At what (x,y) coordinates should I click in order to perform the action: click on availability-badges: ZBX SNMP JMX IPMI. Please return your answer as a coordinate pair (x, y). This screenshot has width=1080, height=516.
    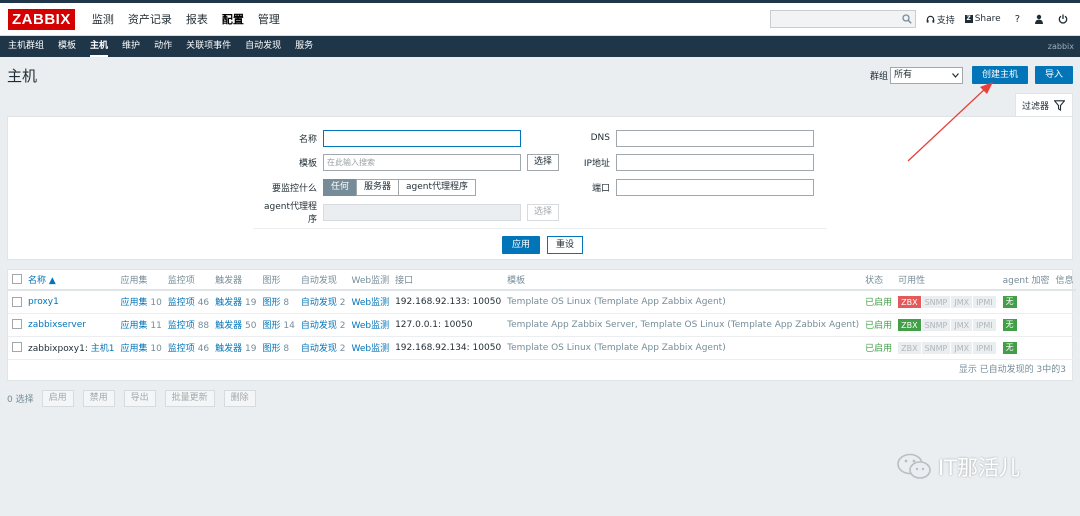
    Looking at the image, I should click on (947, 347).